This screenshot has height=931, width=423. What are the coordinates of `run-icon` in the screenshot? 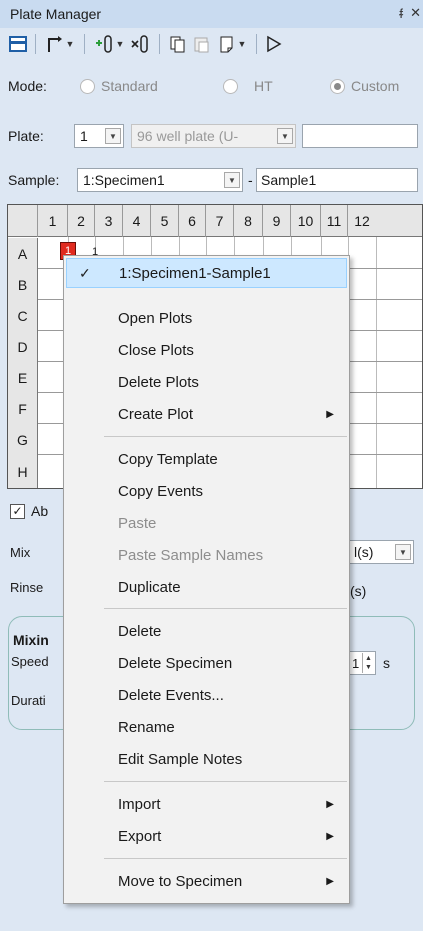 It's located at (274, 44).